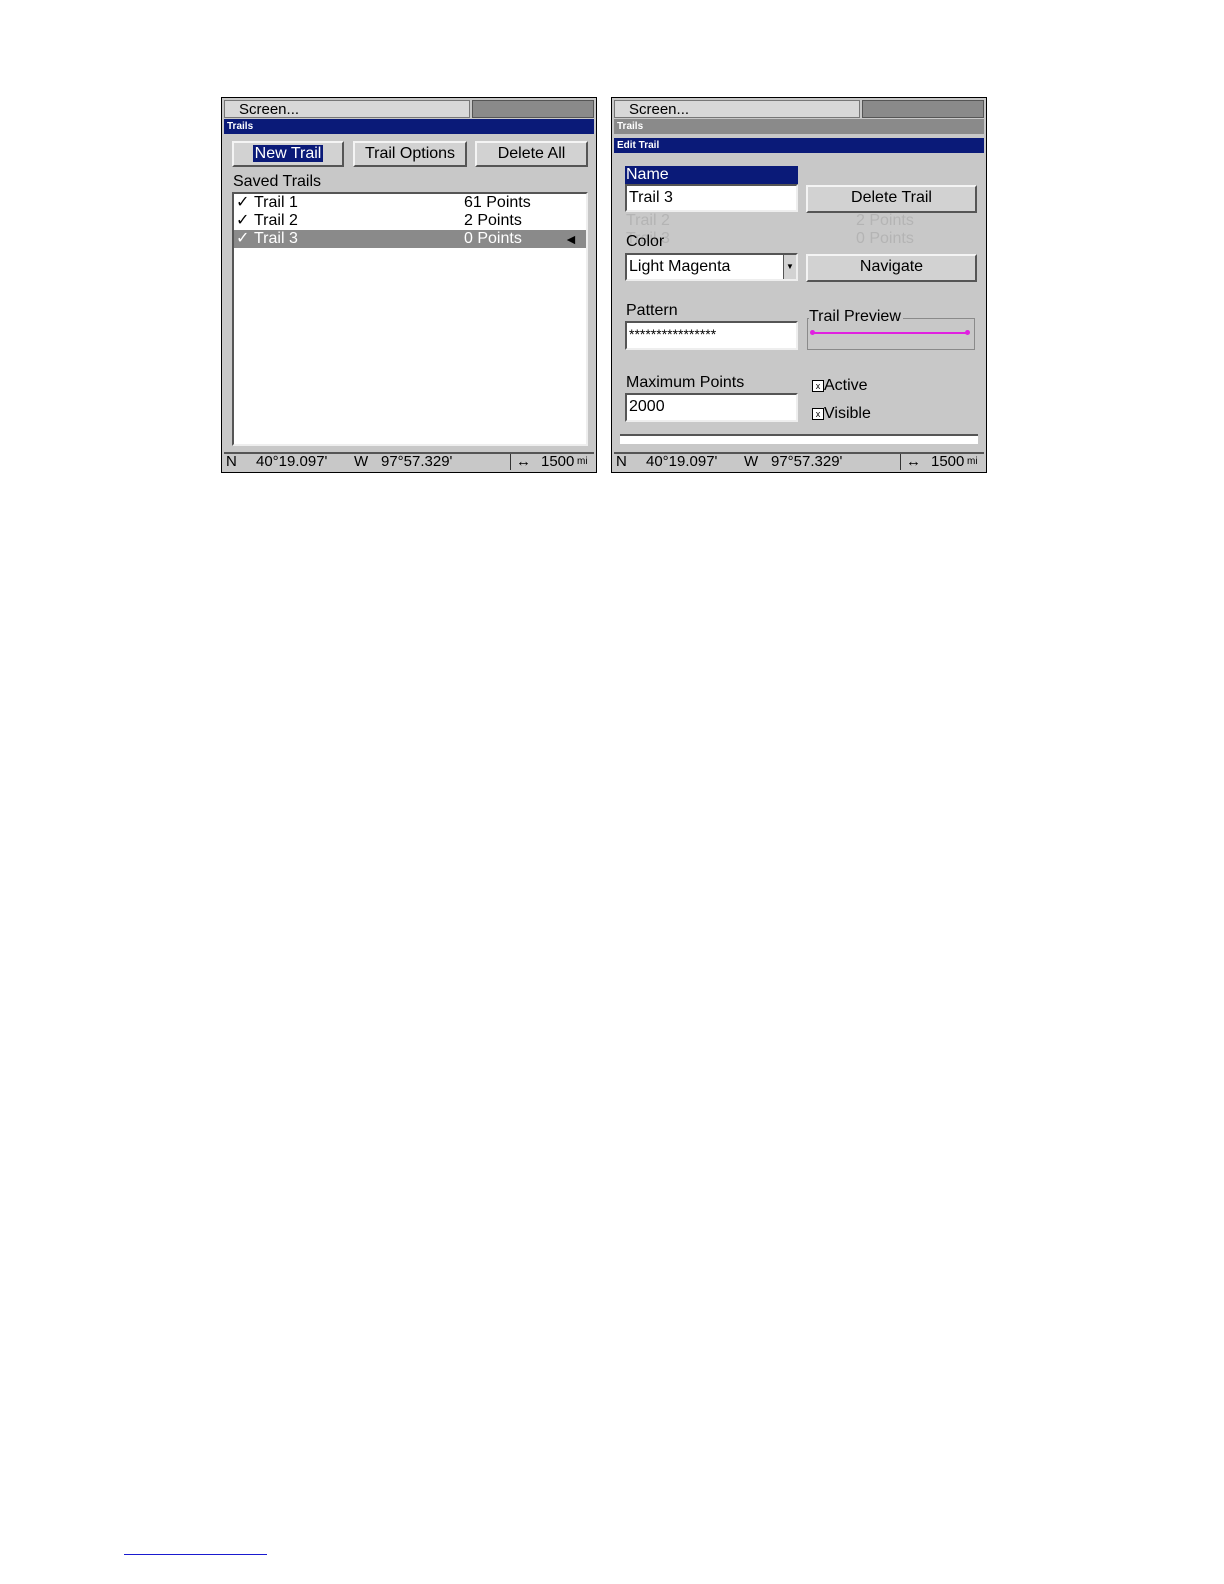 The width and height of the screenshot is (1224, 1584). I want to click on arrow-left-icon: ◄, so click(571, 239).